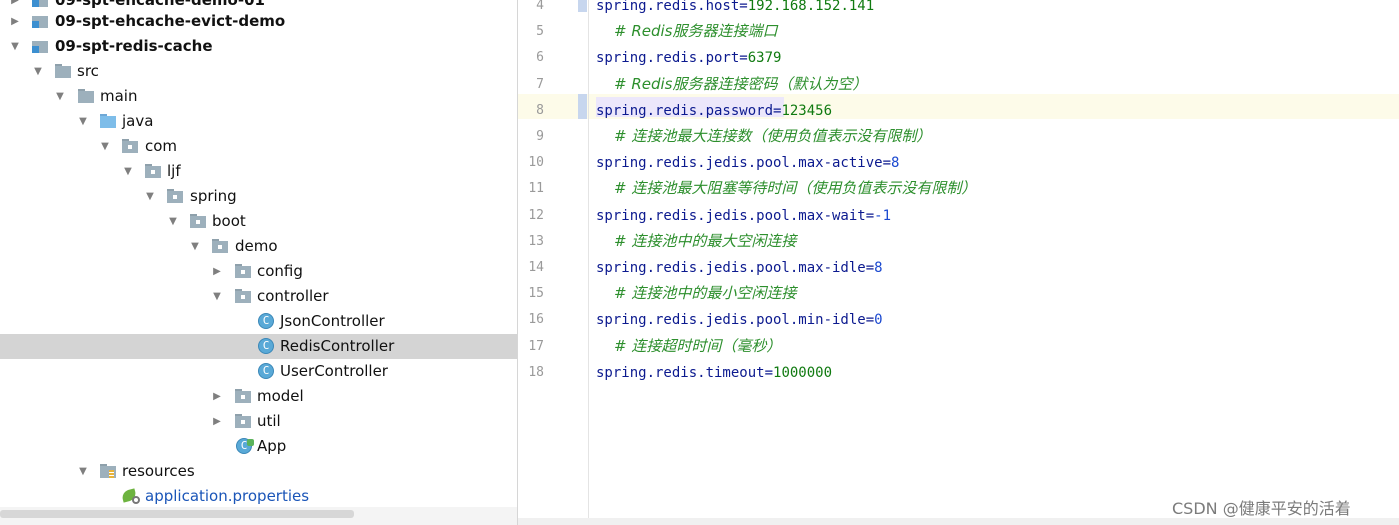 This screenshot has height=525, width=1399. I want to click on tree-row-class: C UserController, so click(258, 371).